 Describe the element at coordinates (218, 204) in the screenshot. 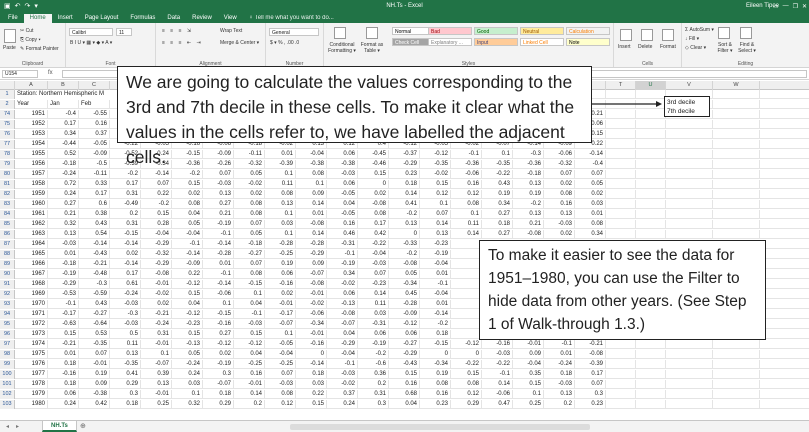

I see `table-cell: 0.27` at that location.